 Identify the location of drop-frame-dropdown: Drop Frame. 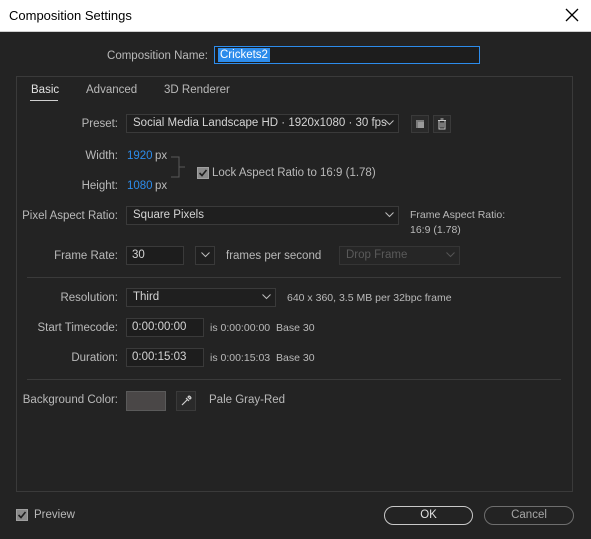
(399, 255).